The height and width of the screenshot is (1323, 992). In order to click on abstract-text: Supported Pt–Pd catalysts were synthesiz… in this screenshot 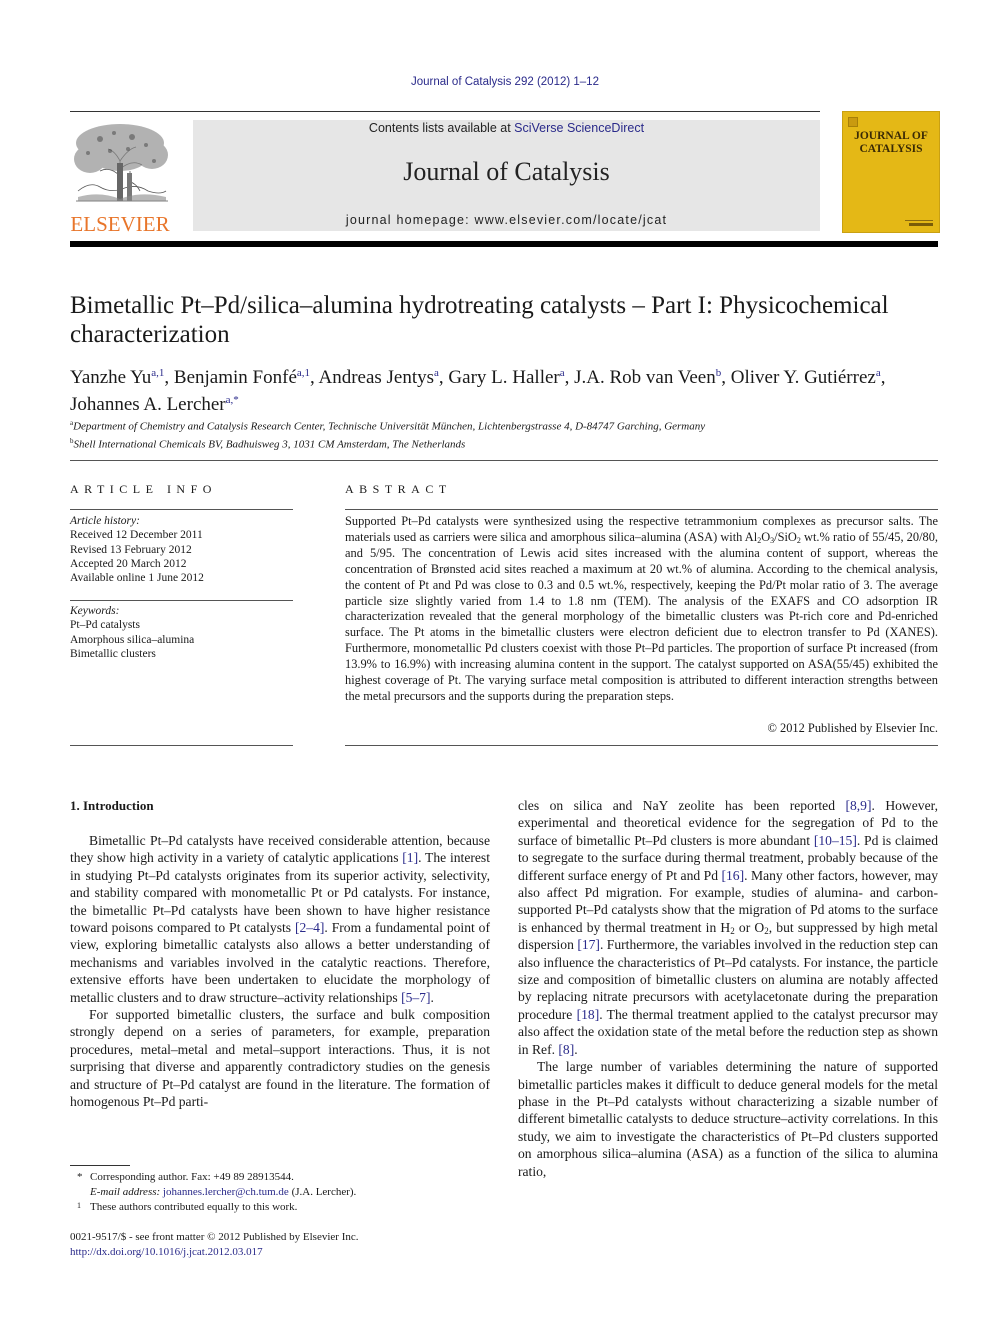, I will do `click(641, 609)`.